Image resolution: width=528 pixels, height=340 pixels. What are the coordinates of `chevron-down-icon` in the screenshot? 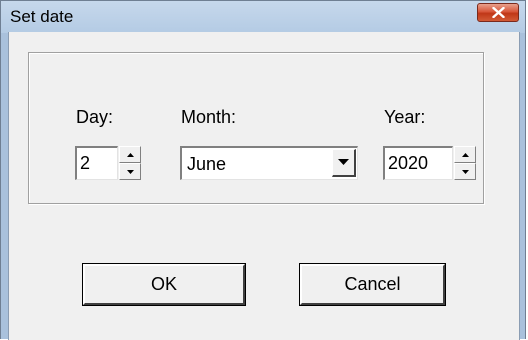 It's located at (343, 162).